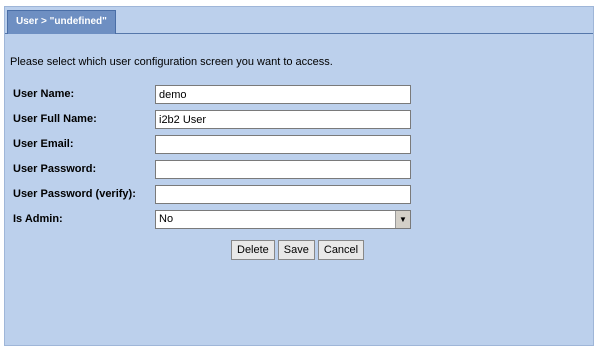 The image size is (599, 352). Describe the element at coordinates (253, 250) in the screenshot. I see `delete-button: Delete` at that location.